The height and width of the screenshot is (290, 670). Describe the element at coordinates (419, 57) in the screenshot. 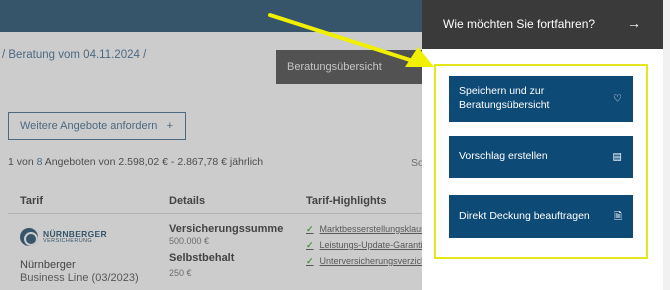

I see `annotation-arrow-head` at that location.